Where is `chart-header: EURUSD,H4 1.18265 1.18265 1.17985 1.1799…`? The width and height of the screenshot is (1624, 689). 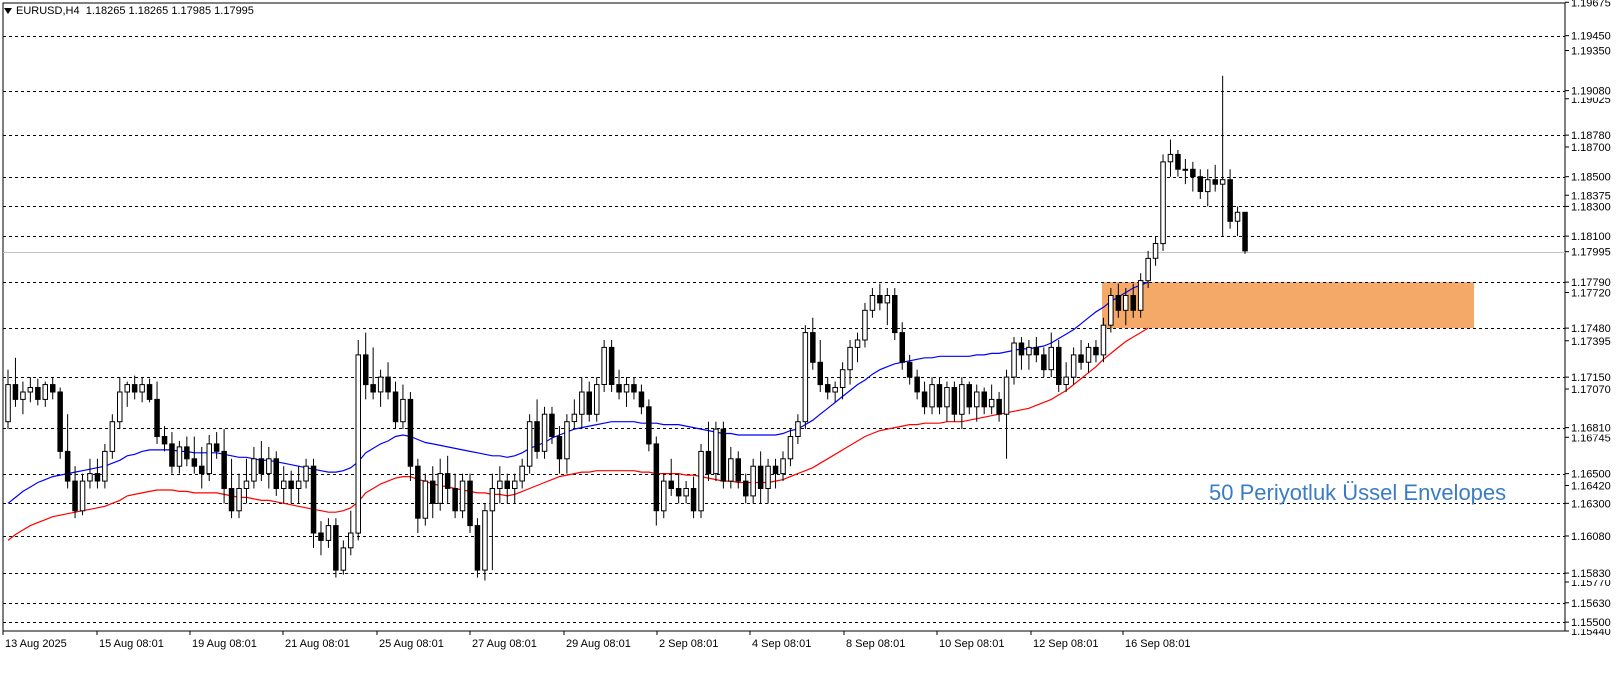 chart-header: EURUSD,H4 1.18265 1.18265 1.17985 1.1799… is located at coordinates (129, 11).